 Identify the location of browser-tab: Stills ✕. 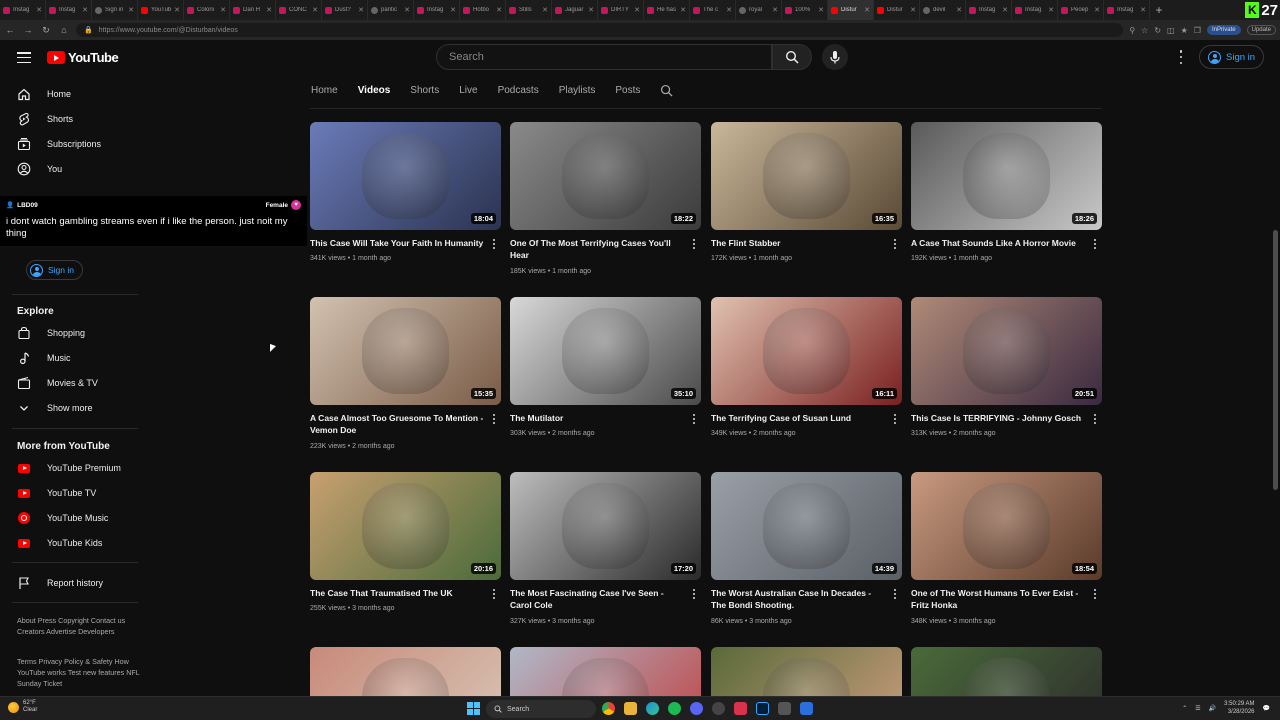
(529, 10).